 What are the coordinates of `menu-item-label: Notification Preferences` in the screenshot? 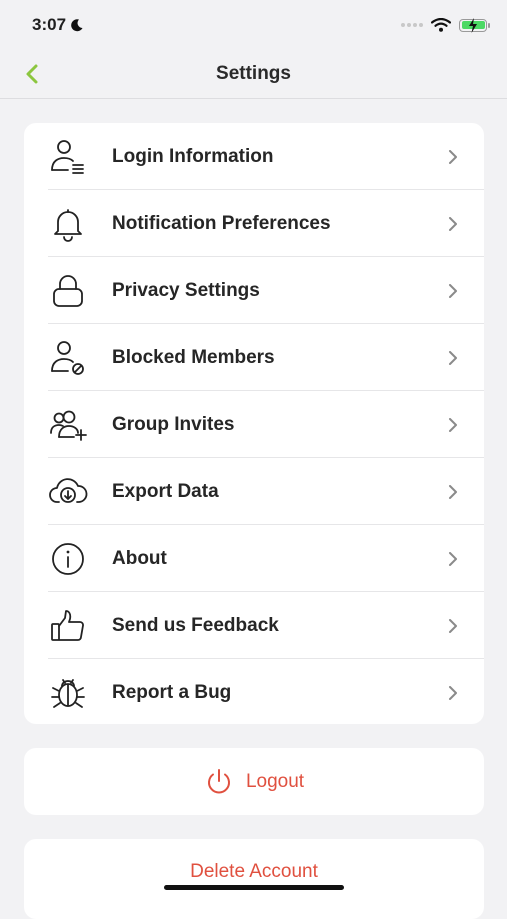 It's located at (221, 223).